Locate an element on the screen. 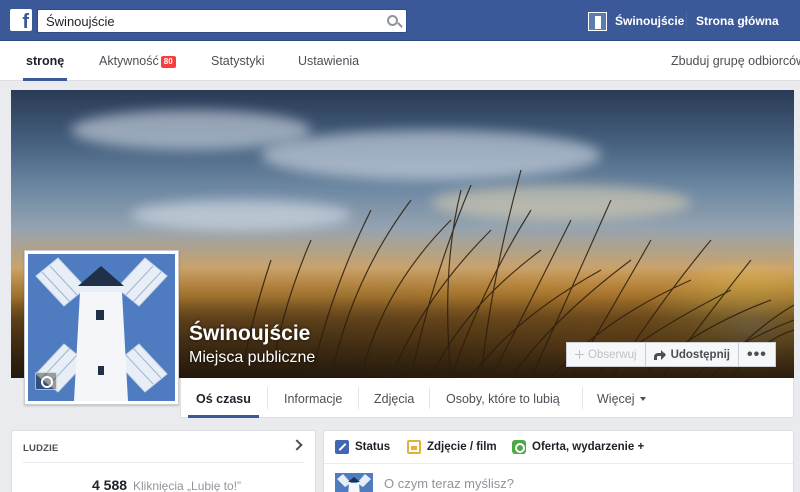  photo-label: Zdjęcie / film is located at coordinates (462, 447).